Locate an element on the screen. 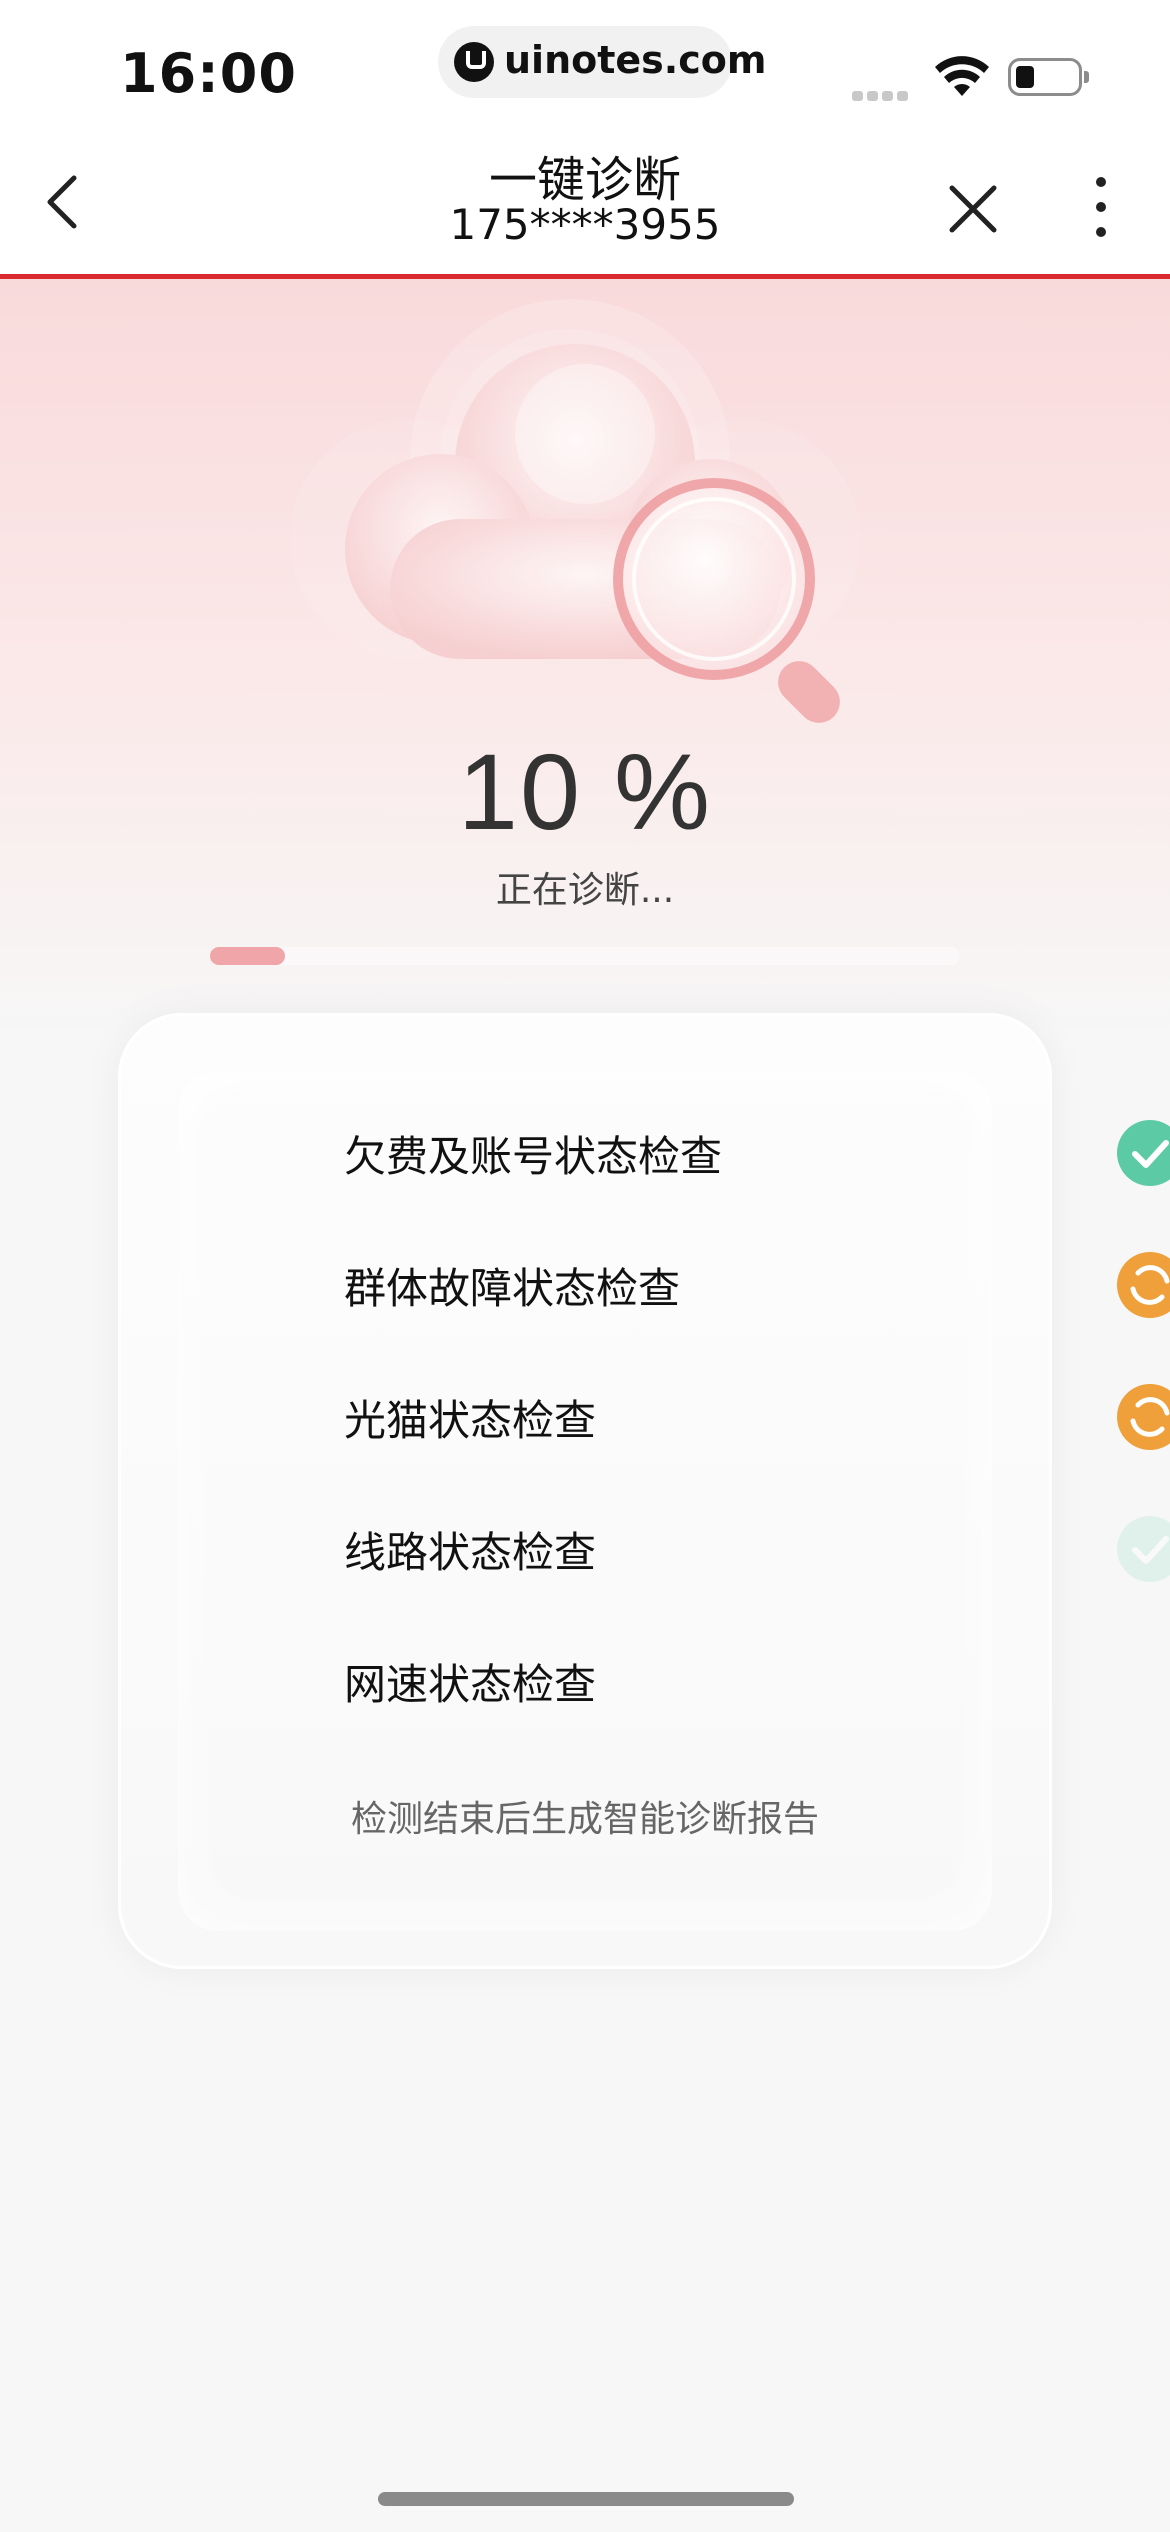 The width and height of the screenshot is (1170, 2532). site-logo-icon is located at coordinates (474, 62).